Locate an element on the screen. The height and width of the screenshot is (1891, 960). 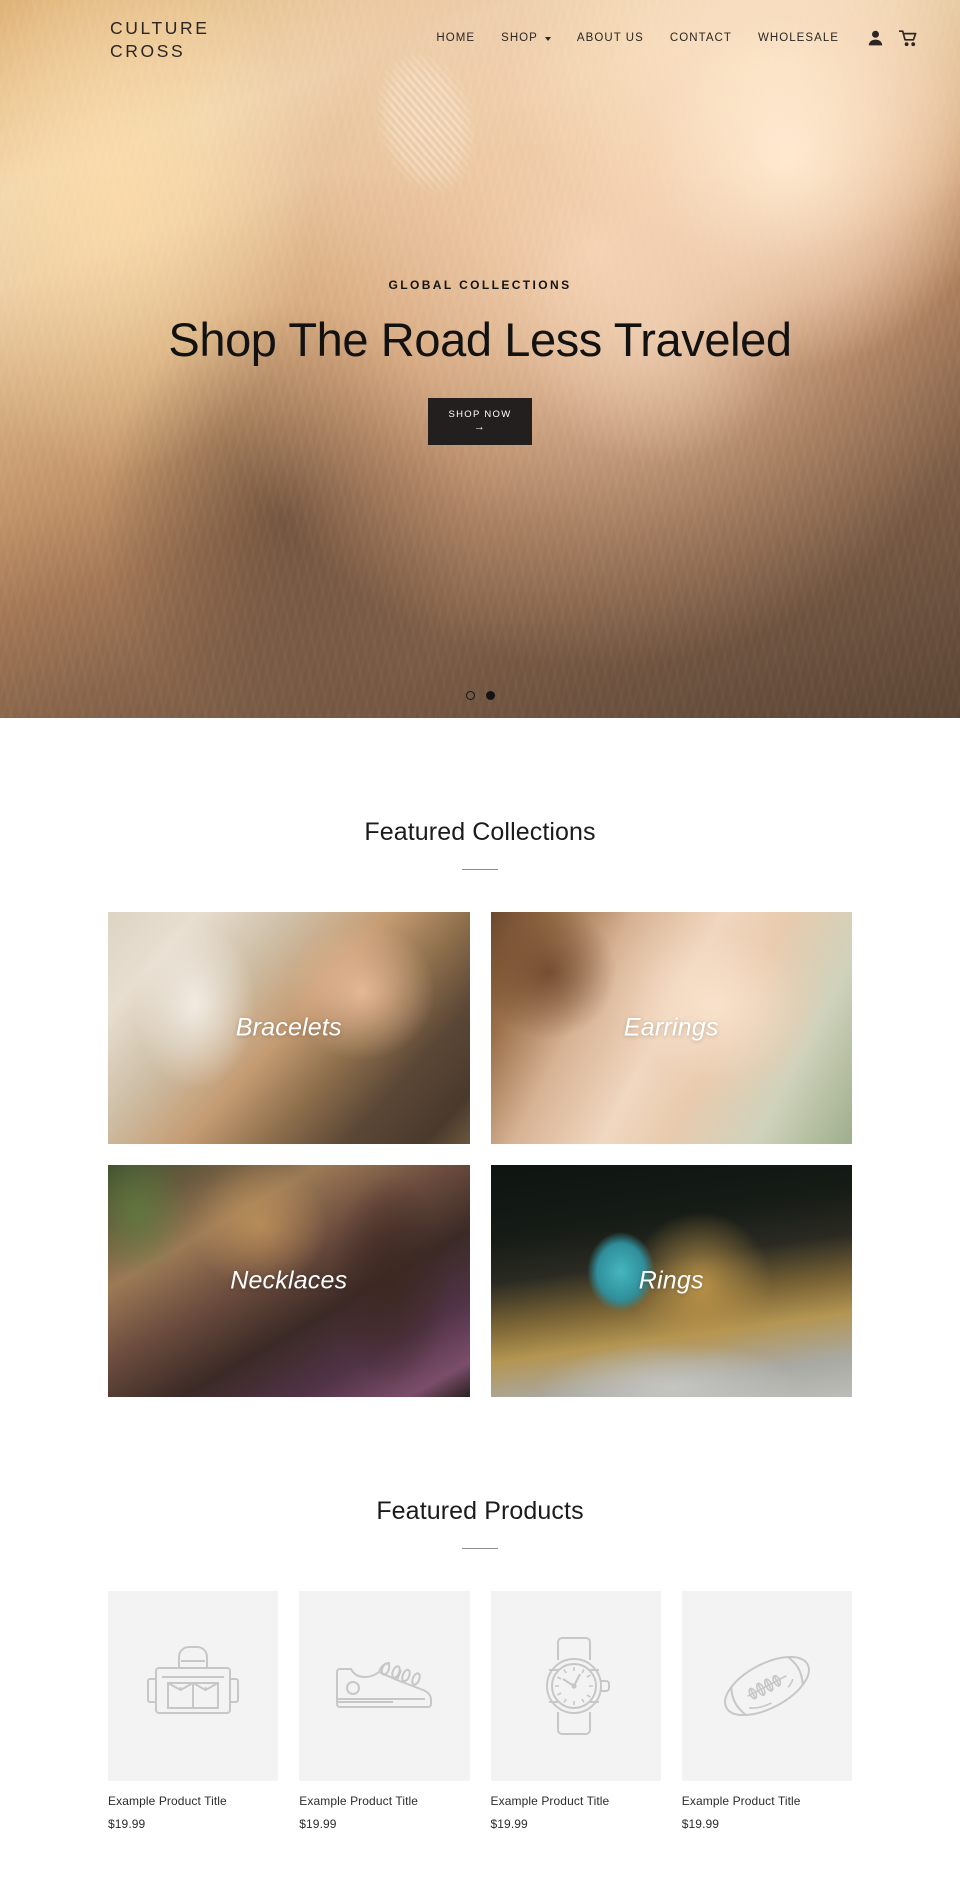
nav-item-shop: SHOP is located at coordinates (526, 38).